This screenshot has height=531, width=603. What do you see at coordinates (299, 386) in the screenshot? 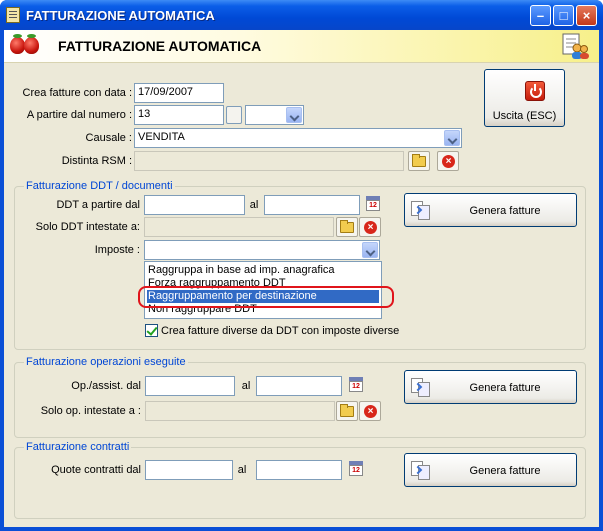
I see `op-to-input` at bounding box center [299, 386].